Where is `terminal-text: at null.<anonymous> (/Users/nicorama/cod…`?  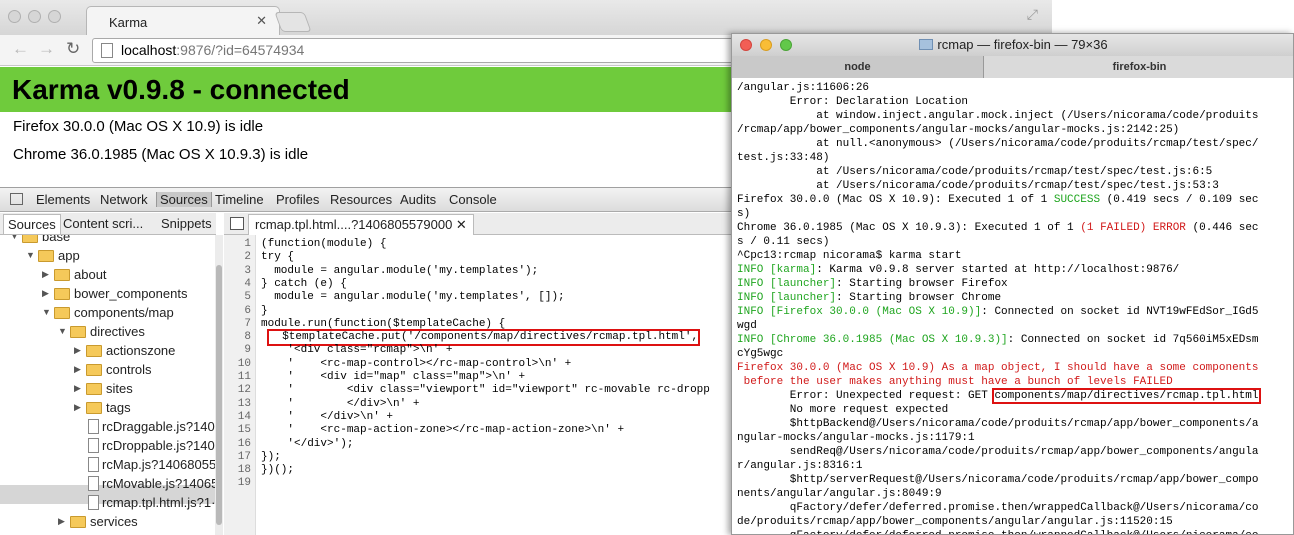
terminal-text: at null.<anonymous> (/Users/nicorama/cod… is located at coordinates (998, 144).